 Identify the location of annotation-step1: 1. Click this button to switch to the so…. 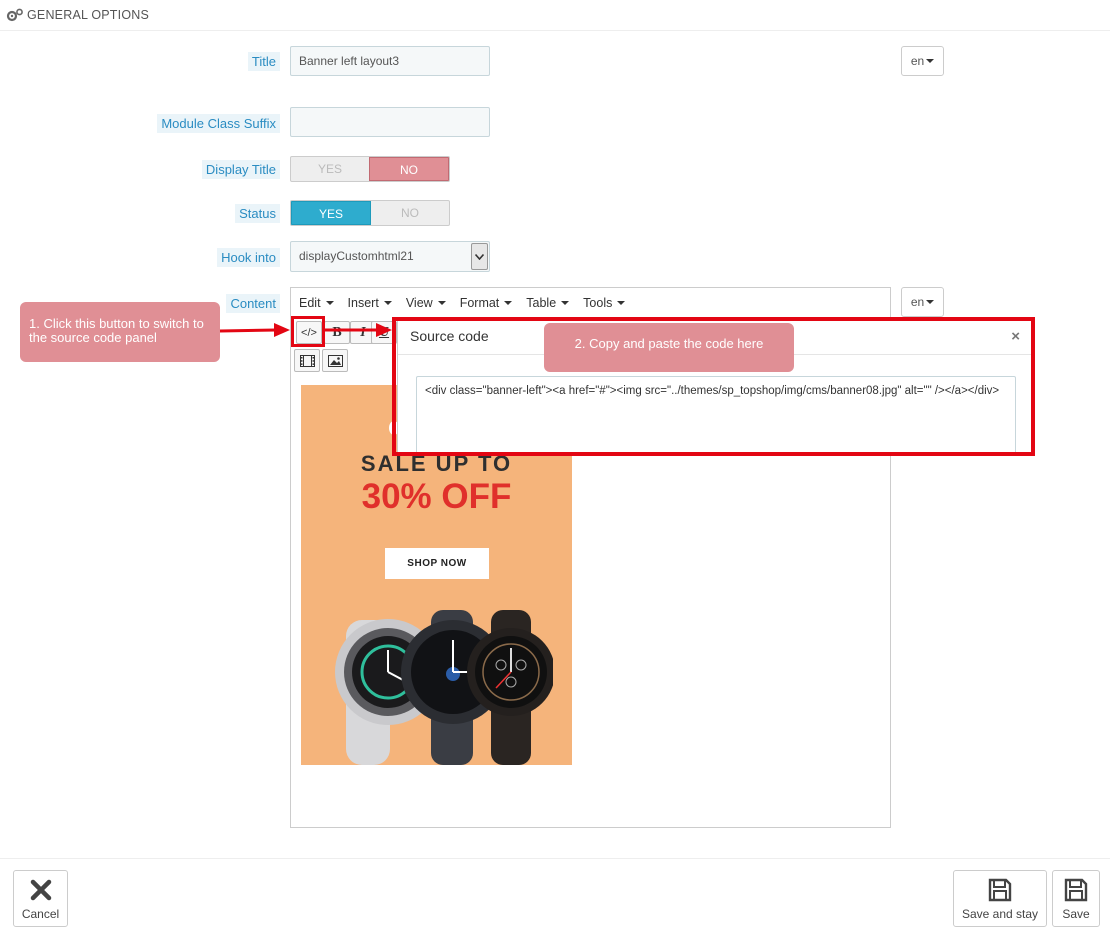
(120, 332).